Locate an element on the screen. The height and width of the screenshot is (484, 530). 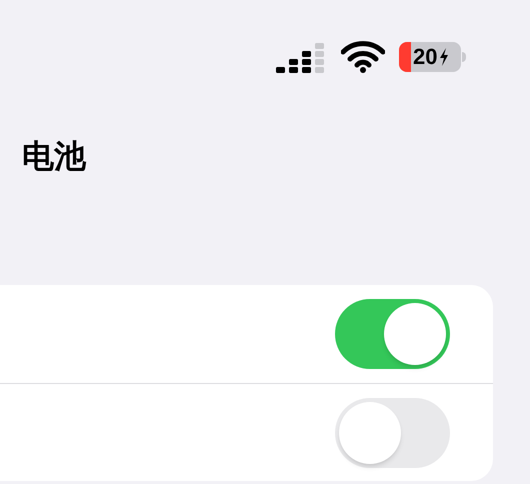
lightning-bolt-icon is located at coordinates (444, 57).